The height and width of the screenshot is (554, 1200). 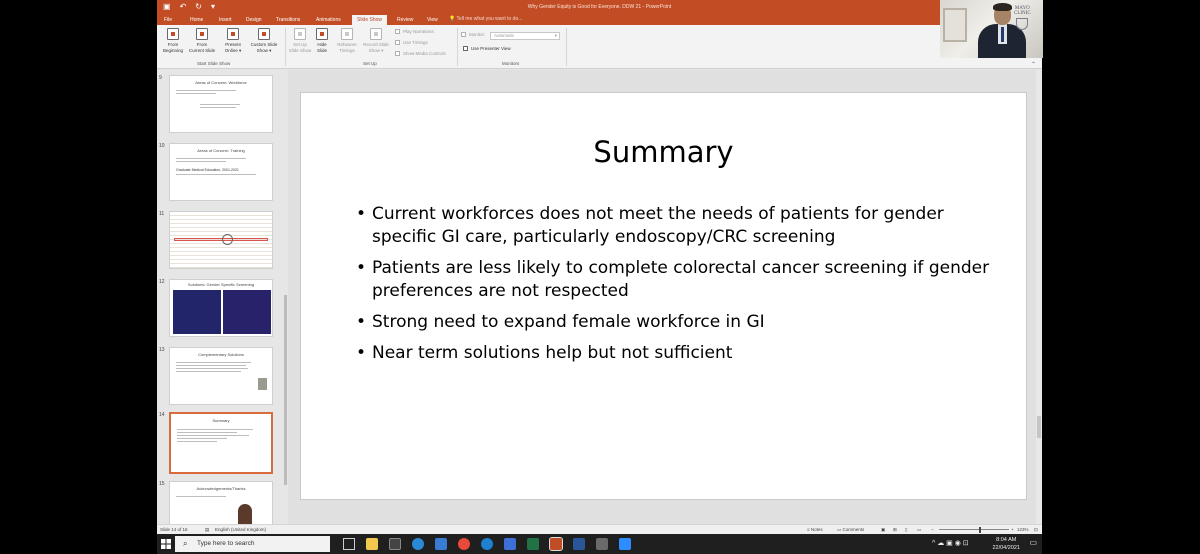 I want to click on label: Monitor:, so click(x=477, y=34).